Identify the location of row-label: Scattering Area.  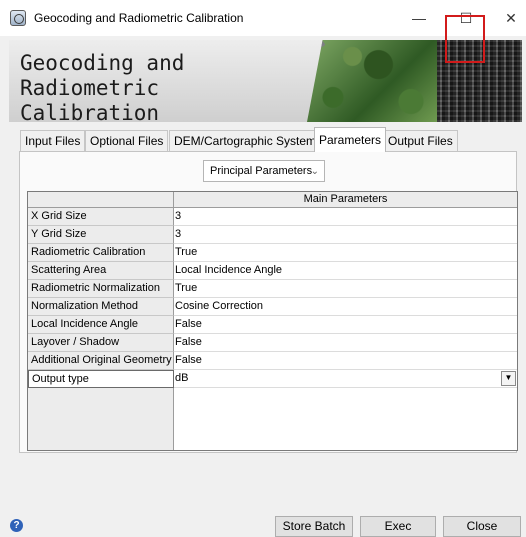
(101, 271).